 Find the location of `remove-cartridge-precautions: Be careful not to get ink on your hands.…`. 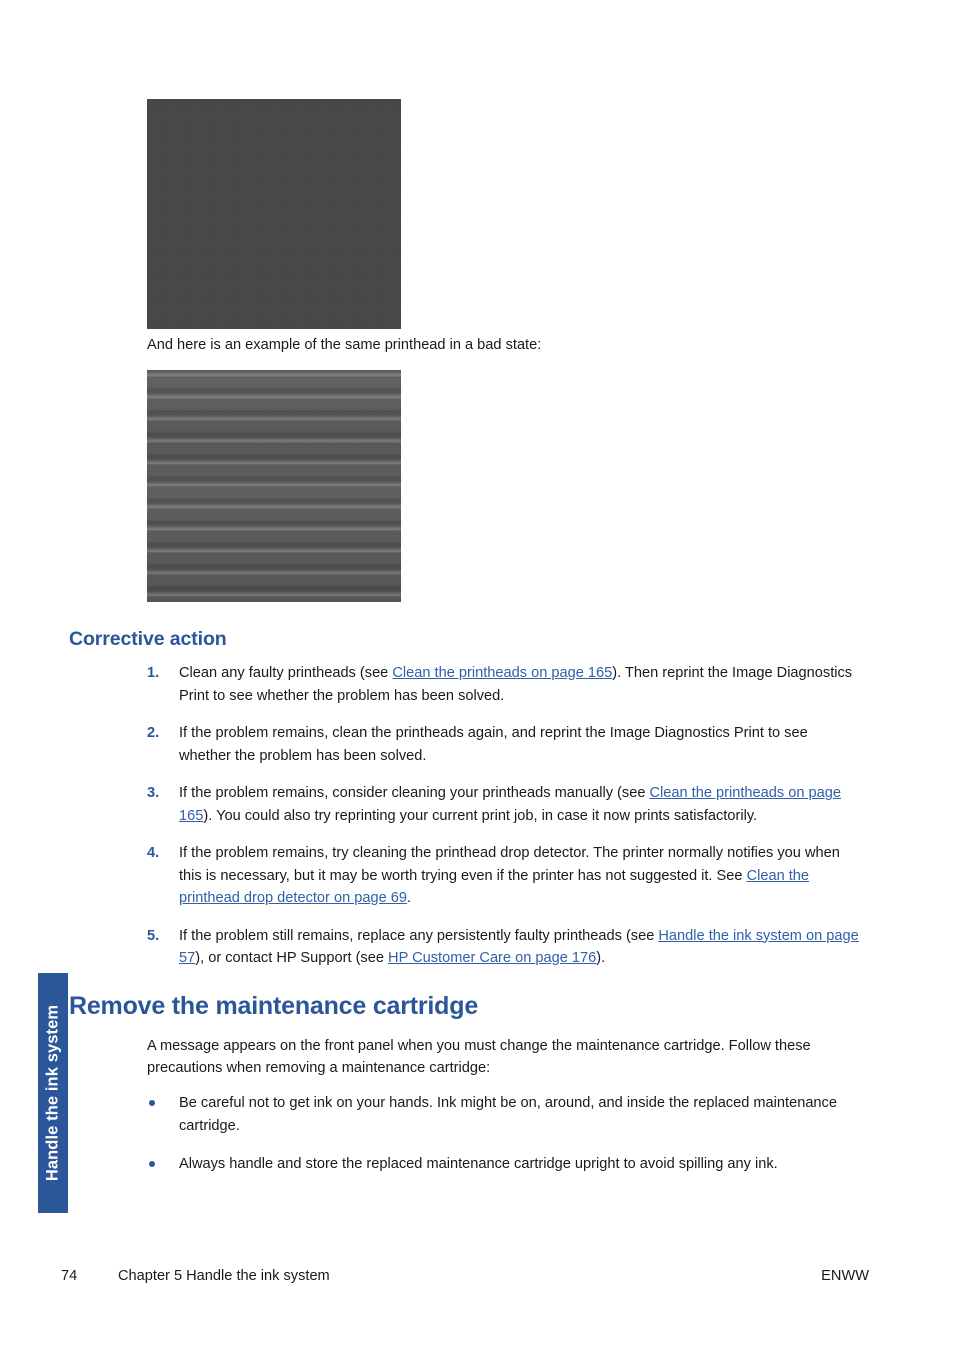

remove-cartridge-precautions: Be careful not to get ink on your hands.… is located at coordinates (503, 1142).